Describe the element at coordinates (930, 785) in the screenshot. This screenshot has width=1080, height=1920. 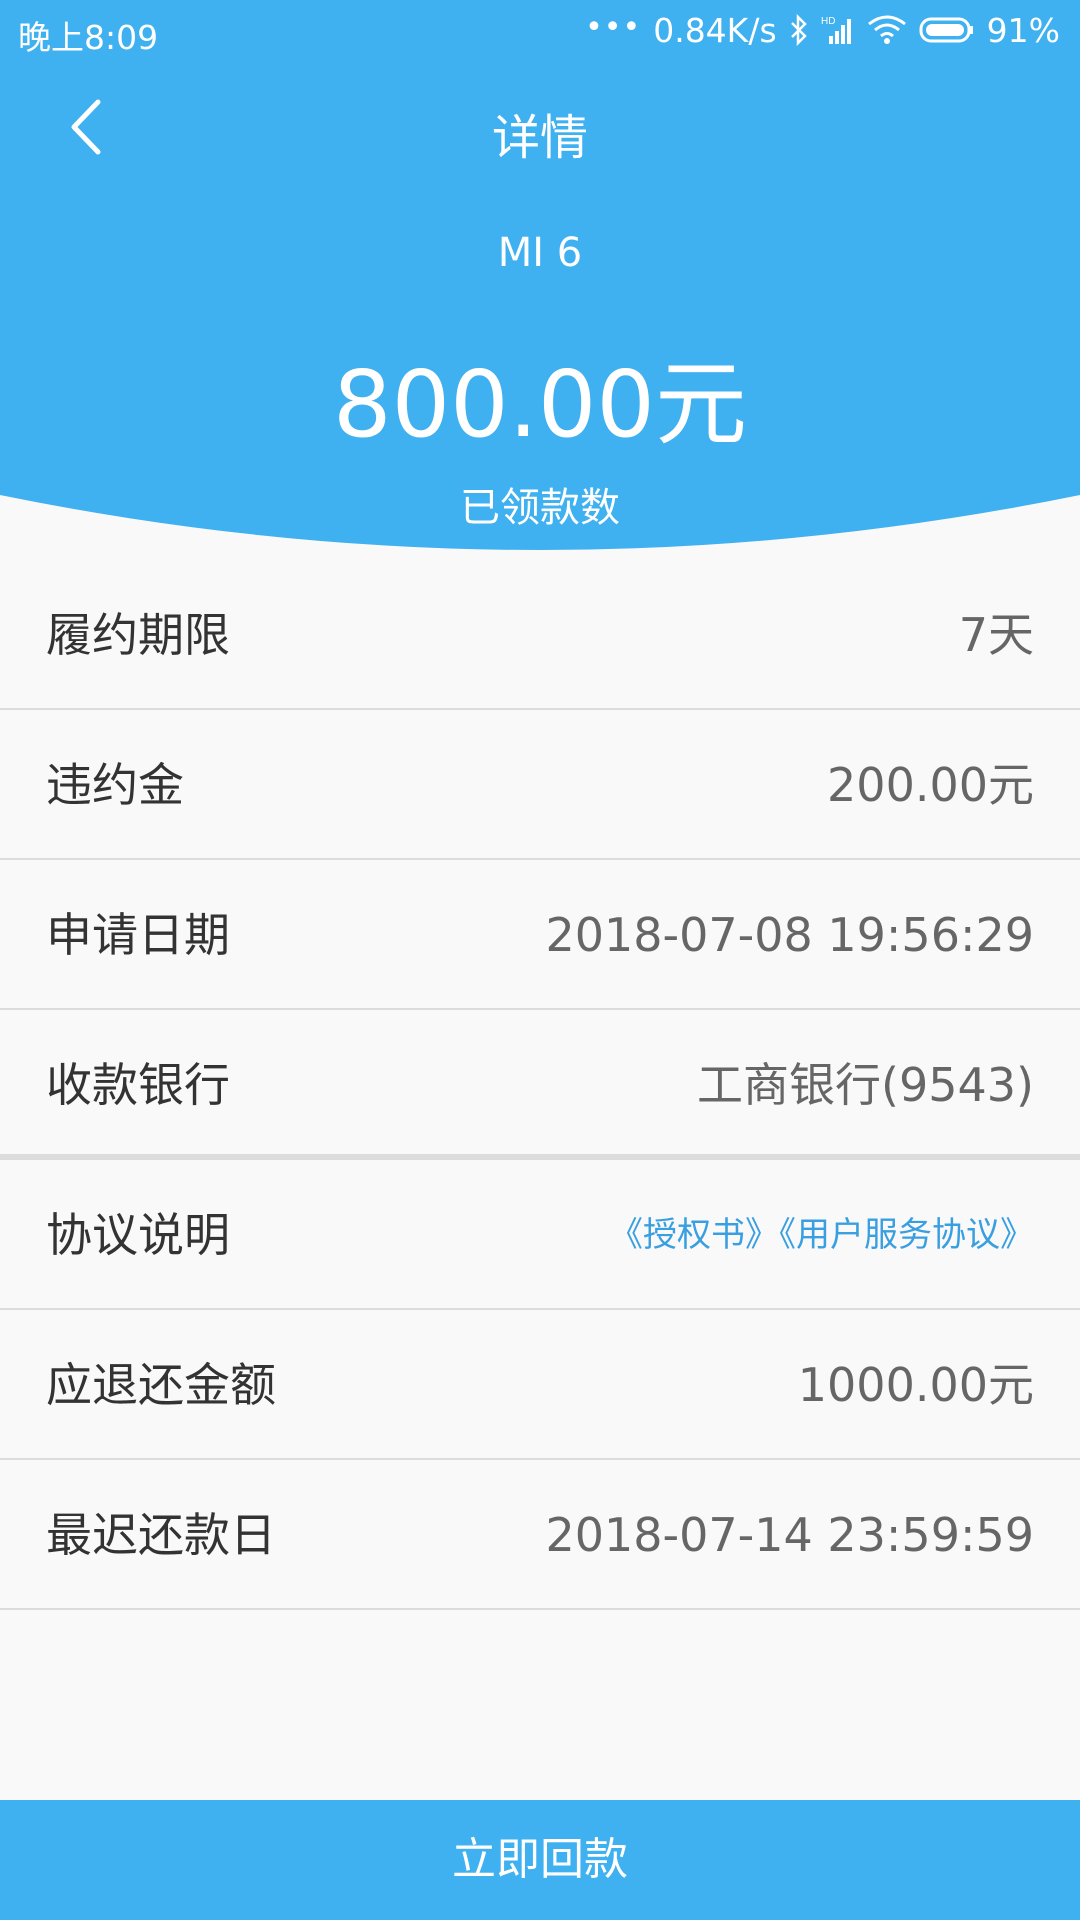
I see `row-value: 200.00元` at that location.